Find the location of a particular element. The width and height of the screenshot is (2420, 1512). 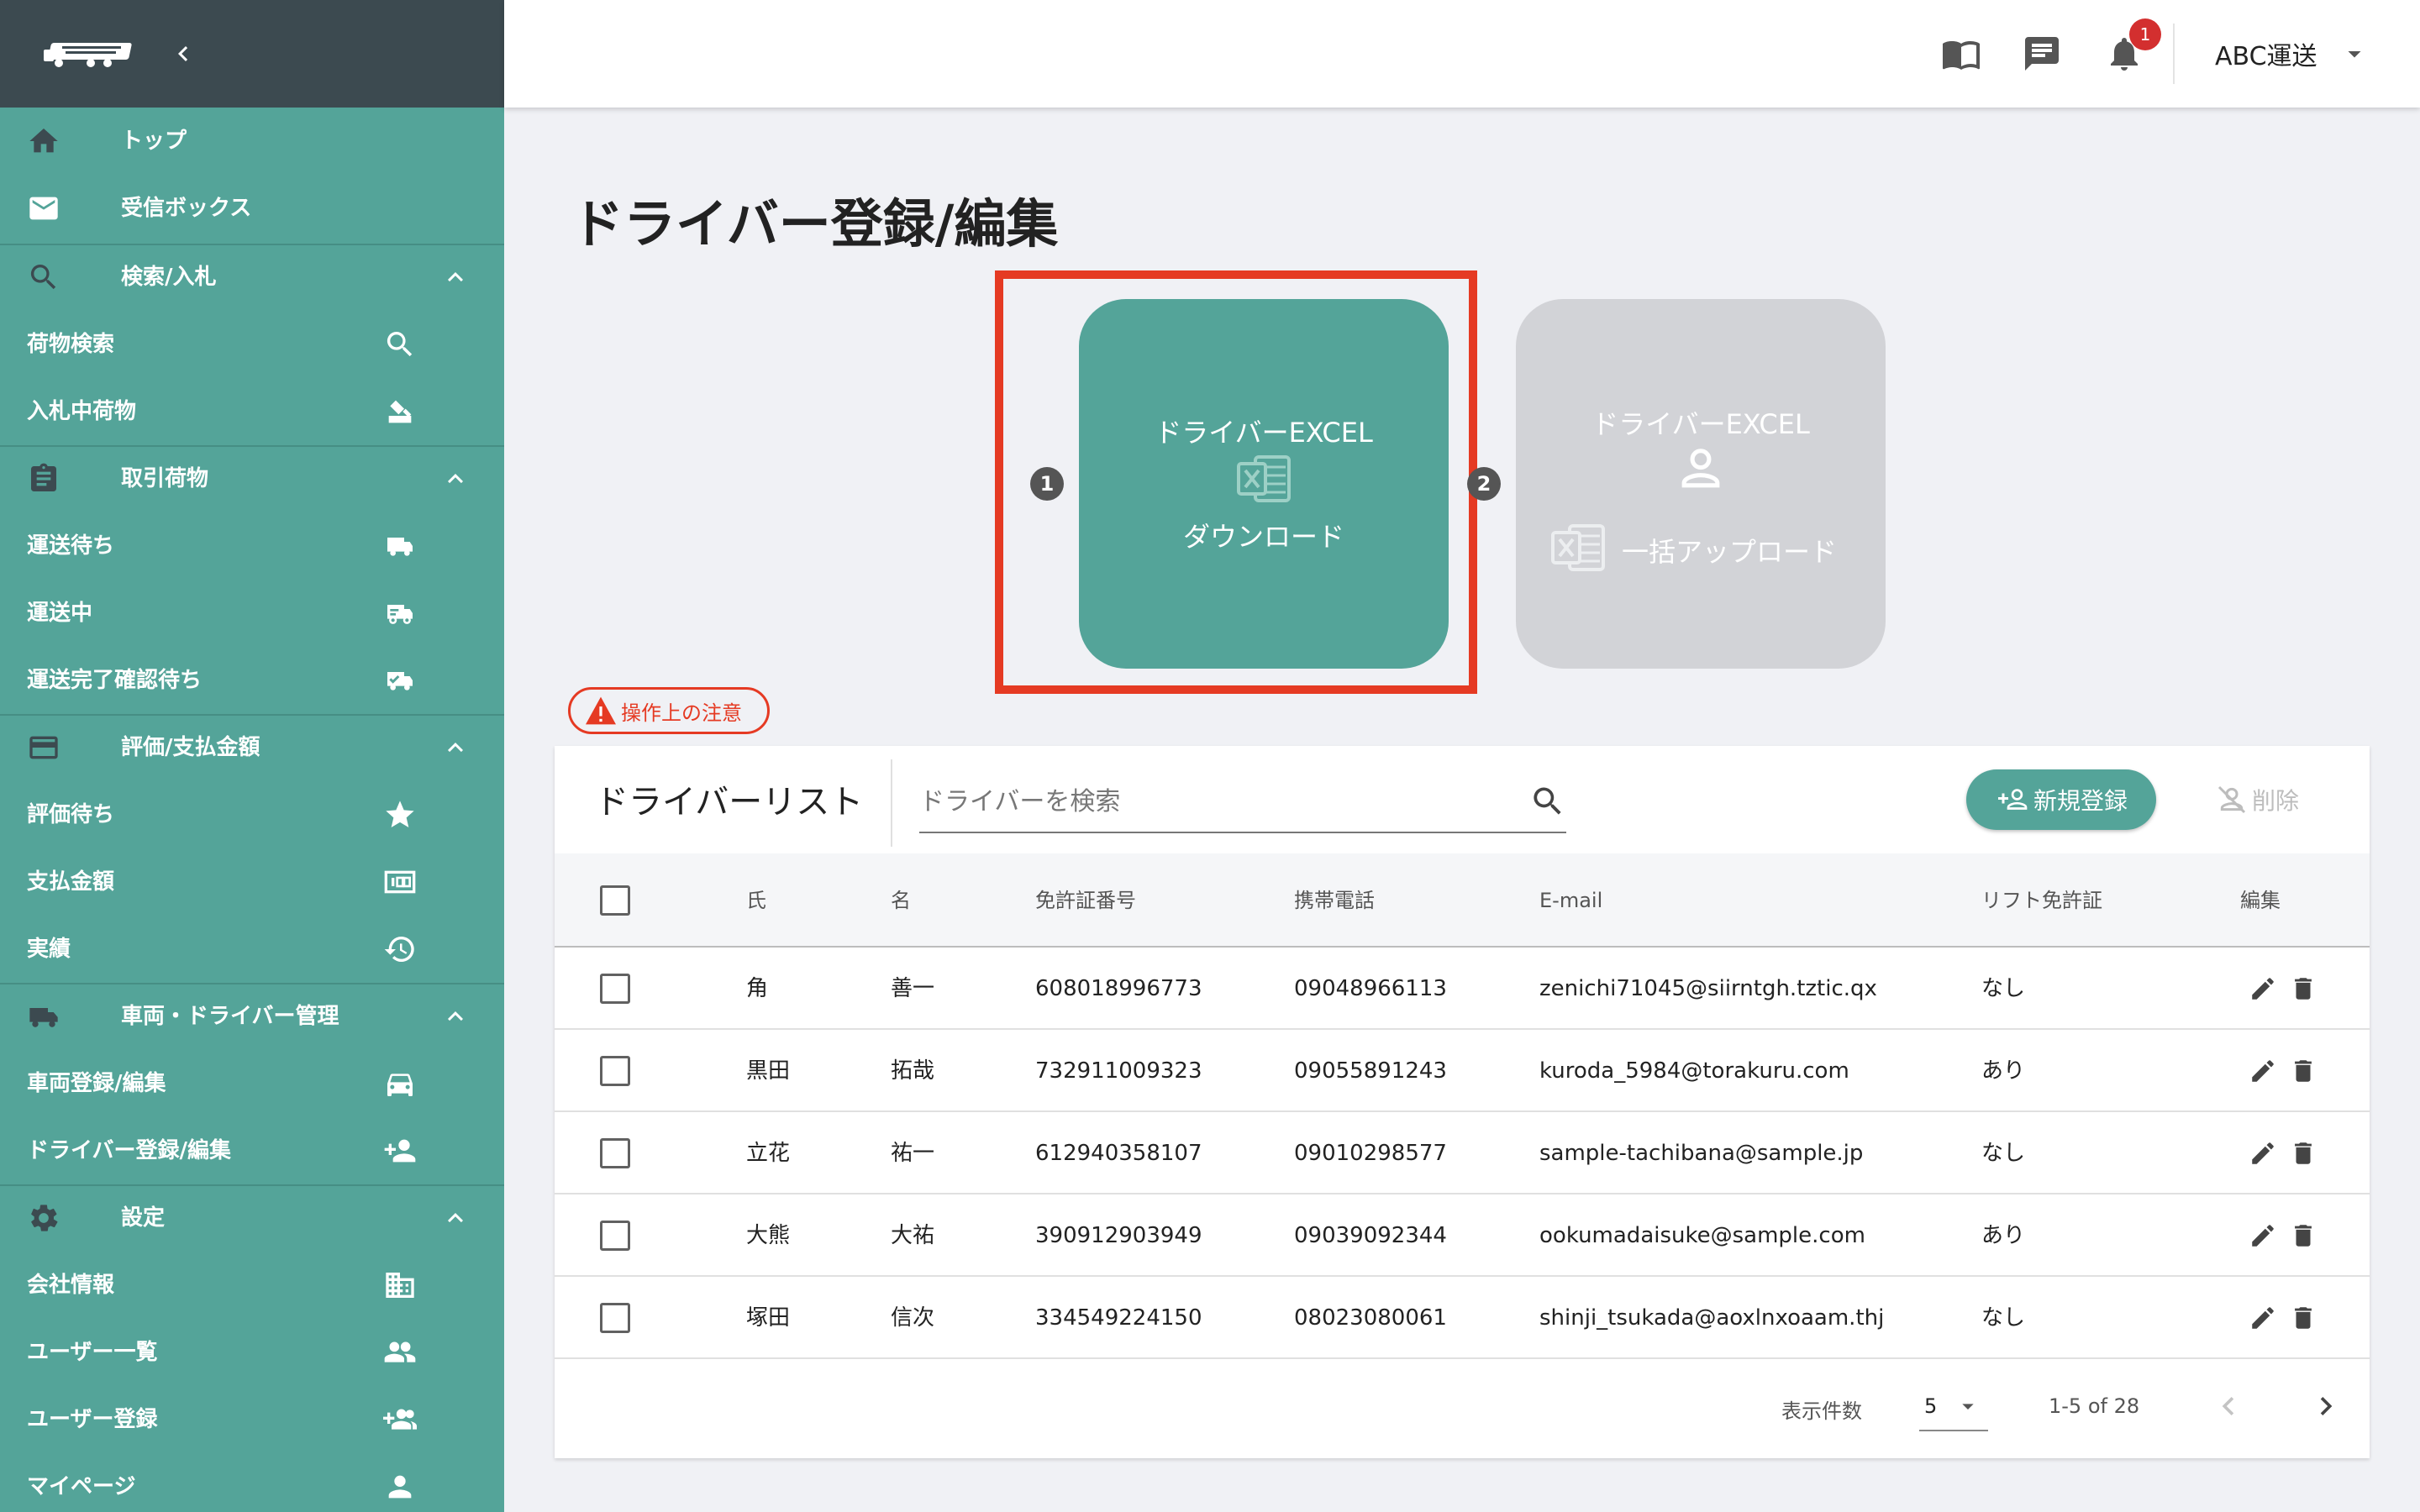

company-menu: ABC運送 is located at coordinates (2292, 53).